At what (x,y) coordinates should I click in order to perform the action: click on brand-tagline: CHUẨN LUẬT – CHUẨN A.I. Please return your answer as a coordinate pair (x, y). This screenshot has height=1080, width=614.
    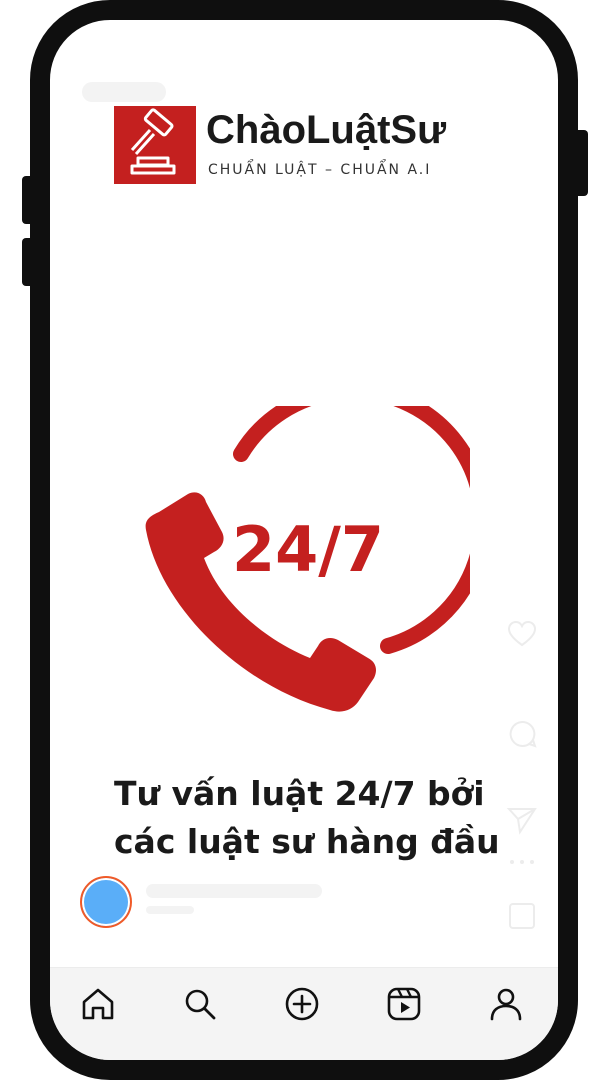
    Looking at the image, I should click on (320, 170).